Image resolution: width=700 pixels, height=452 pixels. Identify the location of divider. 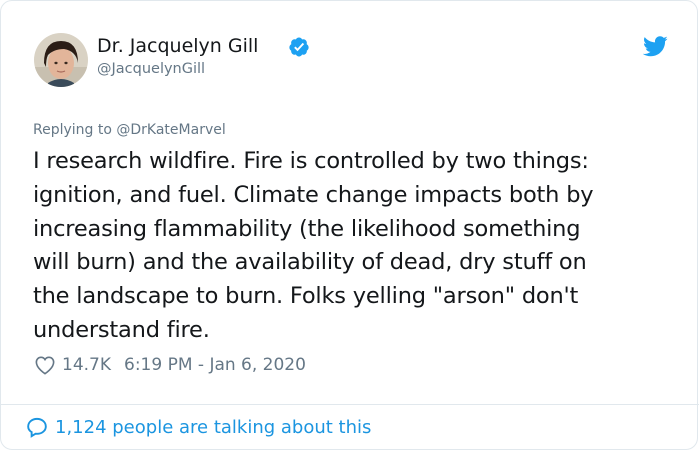
(350, 404).